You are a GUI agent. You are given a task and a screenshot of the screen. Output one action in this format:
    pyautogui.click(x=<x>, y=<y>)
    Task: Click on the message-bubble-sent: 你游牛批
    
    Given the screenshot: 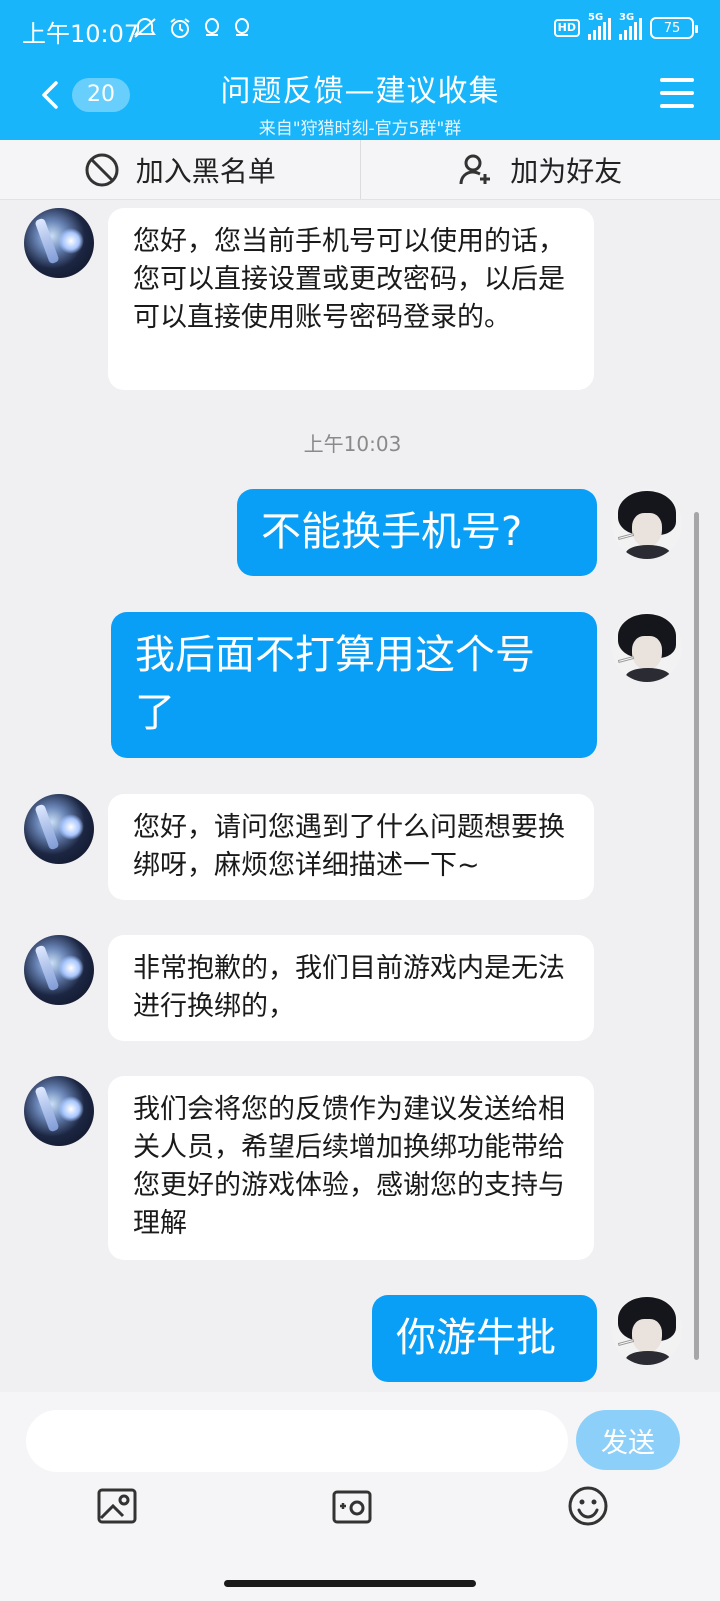 What is the action you would take?
    pyautogui.click(x=484, y=1338)
    